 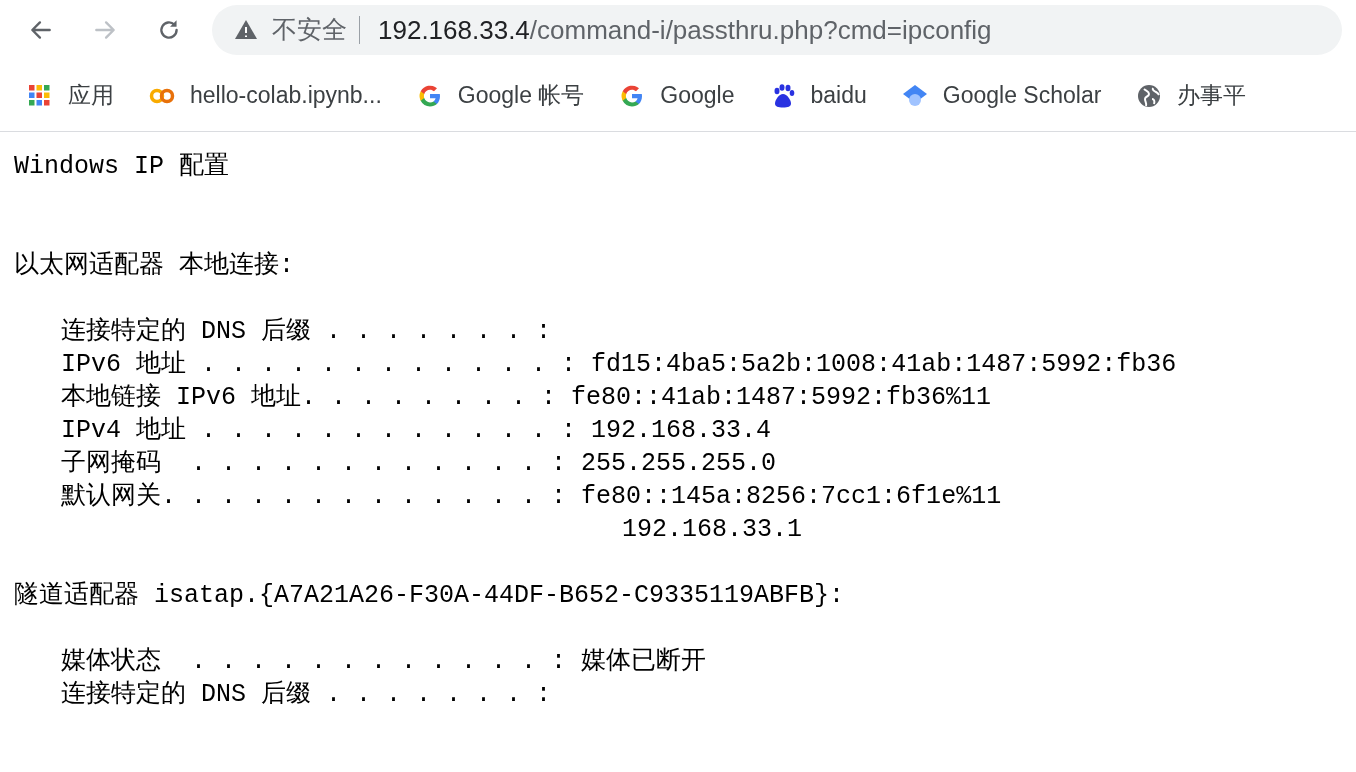 I want to click on section-title: 以太网适配器 本地连接:, so click(x=154, y=266).